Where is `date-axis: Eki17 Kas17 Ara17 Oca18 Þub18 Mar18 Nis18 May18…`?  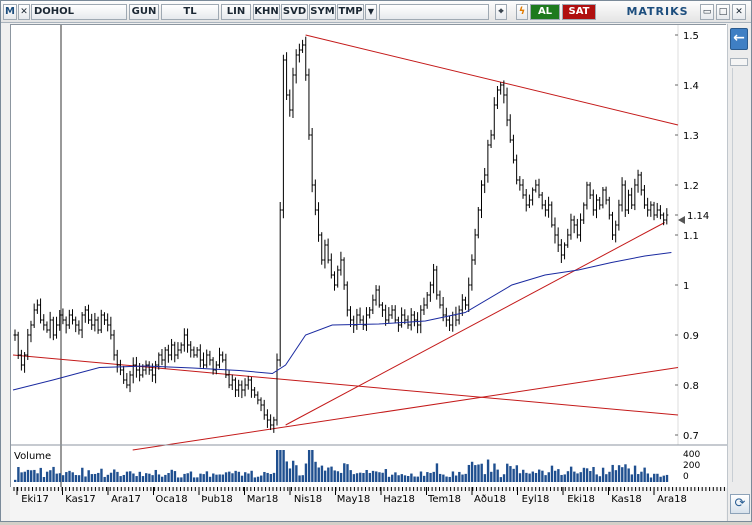
date-axis: Eki17 Kas17 Ara17 Oca18 Þub18 Mar18 Nis18 May18… is located at coordinates (368, 504).